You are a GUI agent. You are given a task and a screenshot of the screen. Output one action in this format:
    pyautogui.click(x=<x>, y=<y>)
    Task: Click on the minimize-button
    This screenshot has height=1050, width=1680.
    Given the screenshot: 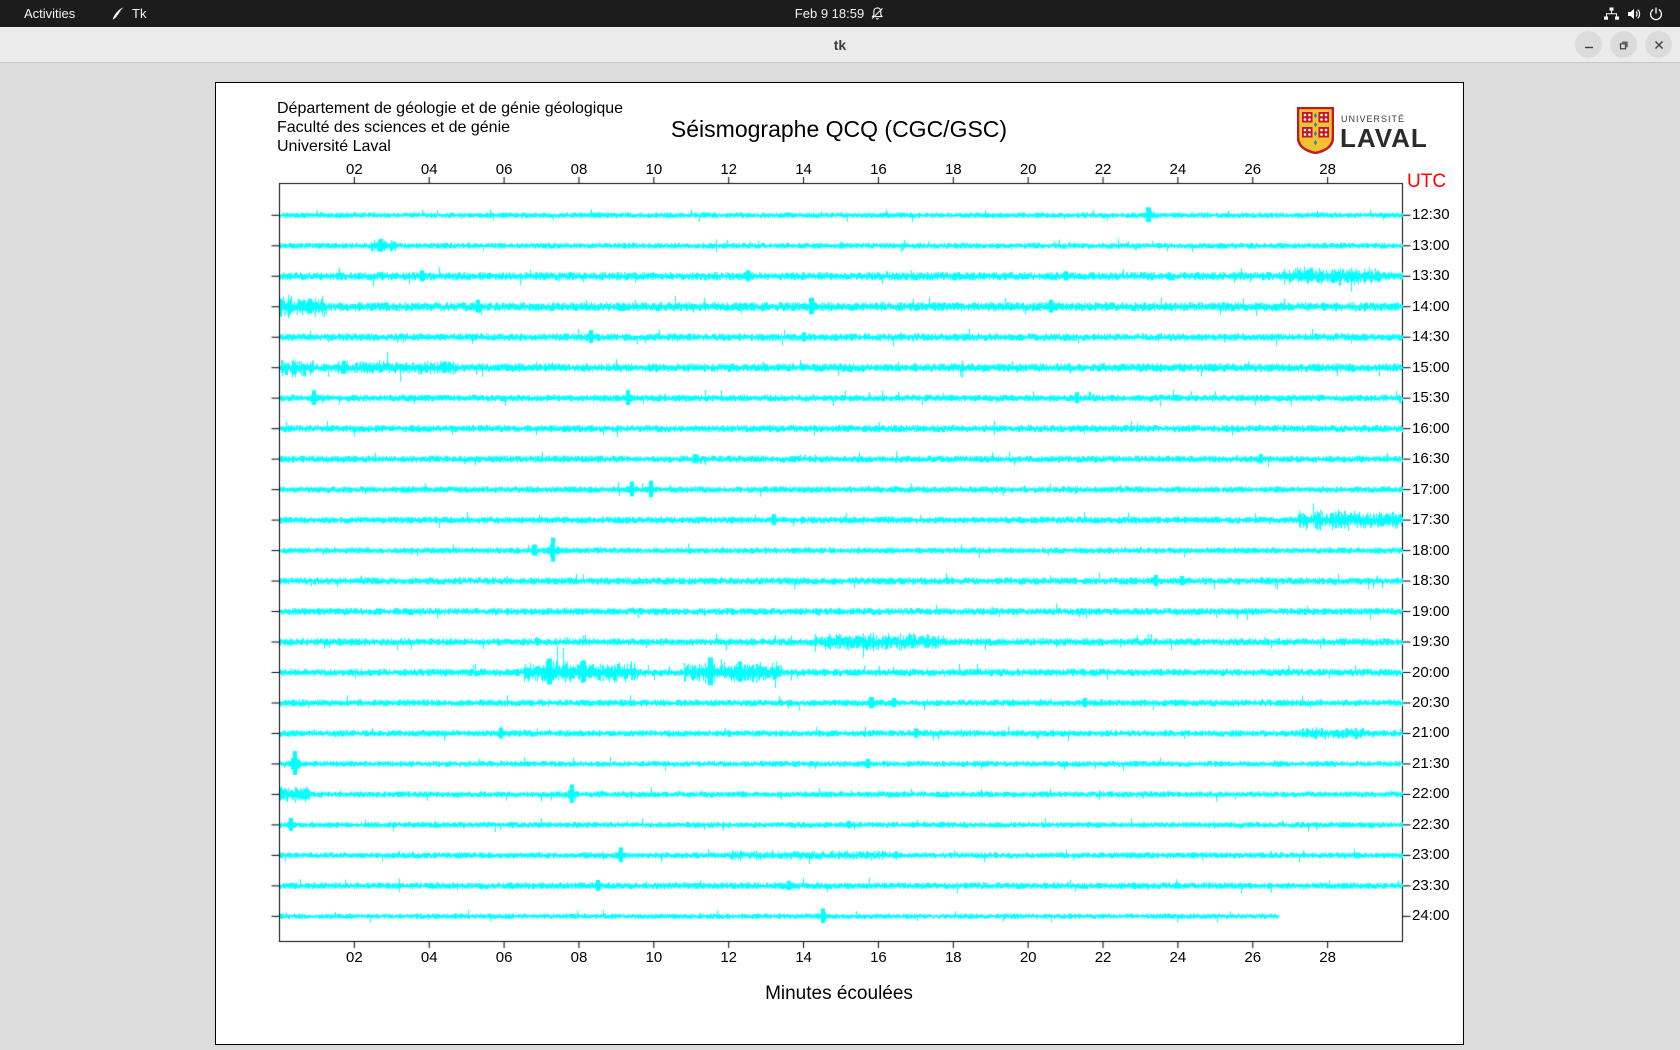 What is the action you would take?
    pyautogui.click(x=1588, y=44)
    